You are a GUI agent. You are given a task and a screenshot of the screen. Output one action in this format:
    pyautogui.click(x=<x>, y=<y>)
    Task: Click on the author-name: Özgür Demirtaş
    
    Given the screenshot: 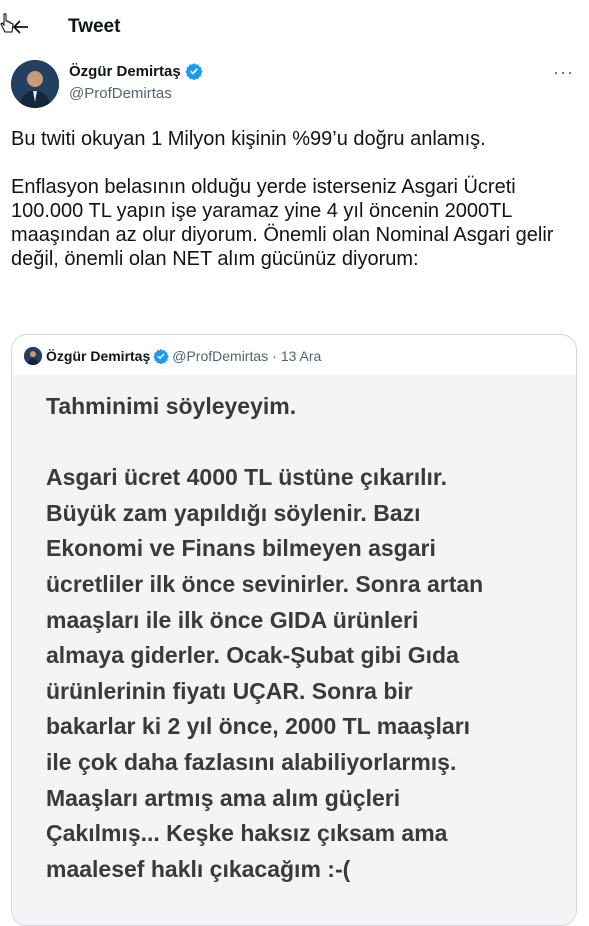 What is the action you would take?
    pyautogui.click(x=136, y=71)
    